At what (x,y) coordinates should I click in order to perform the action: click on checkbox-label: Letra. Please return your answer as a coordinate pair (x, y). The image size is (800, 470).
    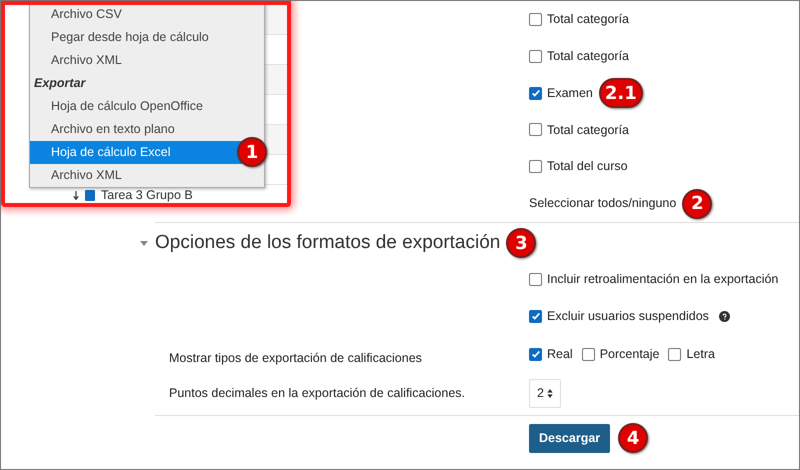
    Looking at the image, I should click on (700, 354).